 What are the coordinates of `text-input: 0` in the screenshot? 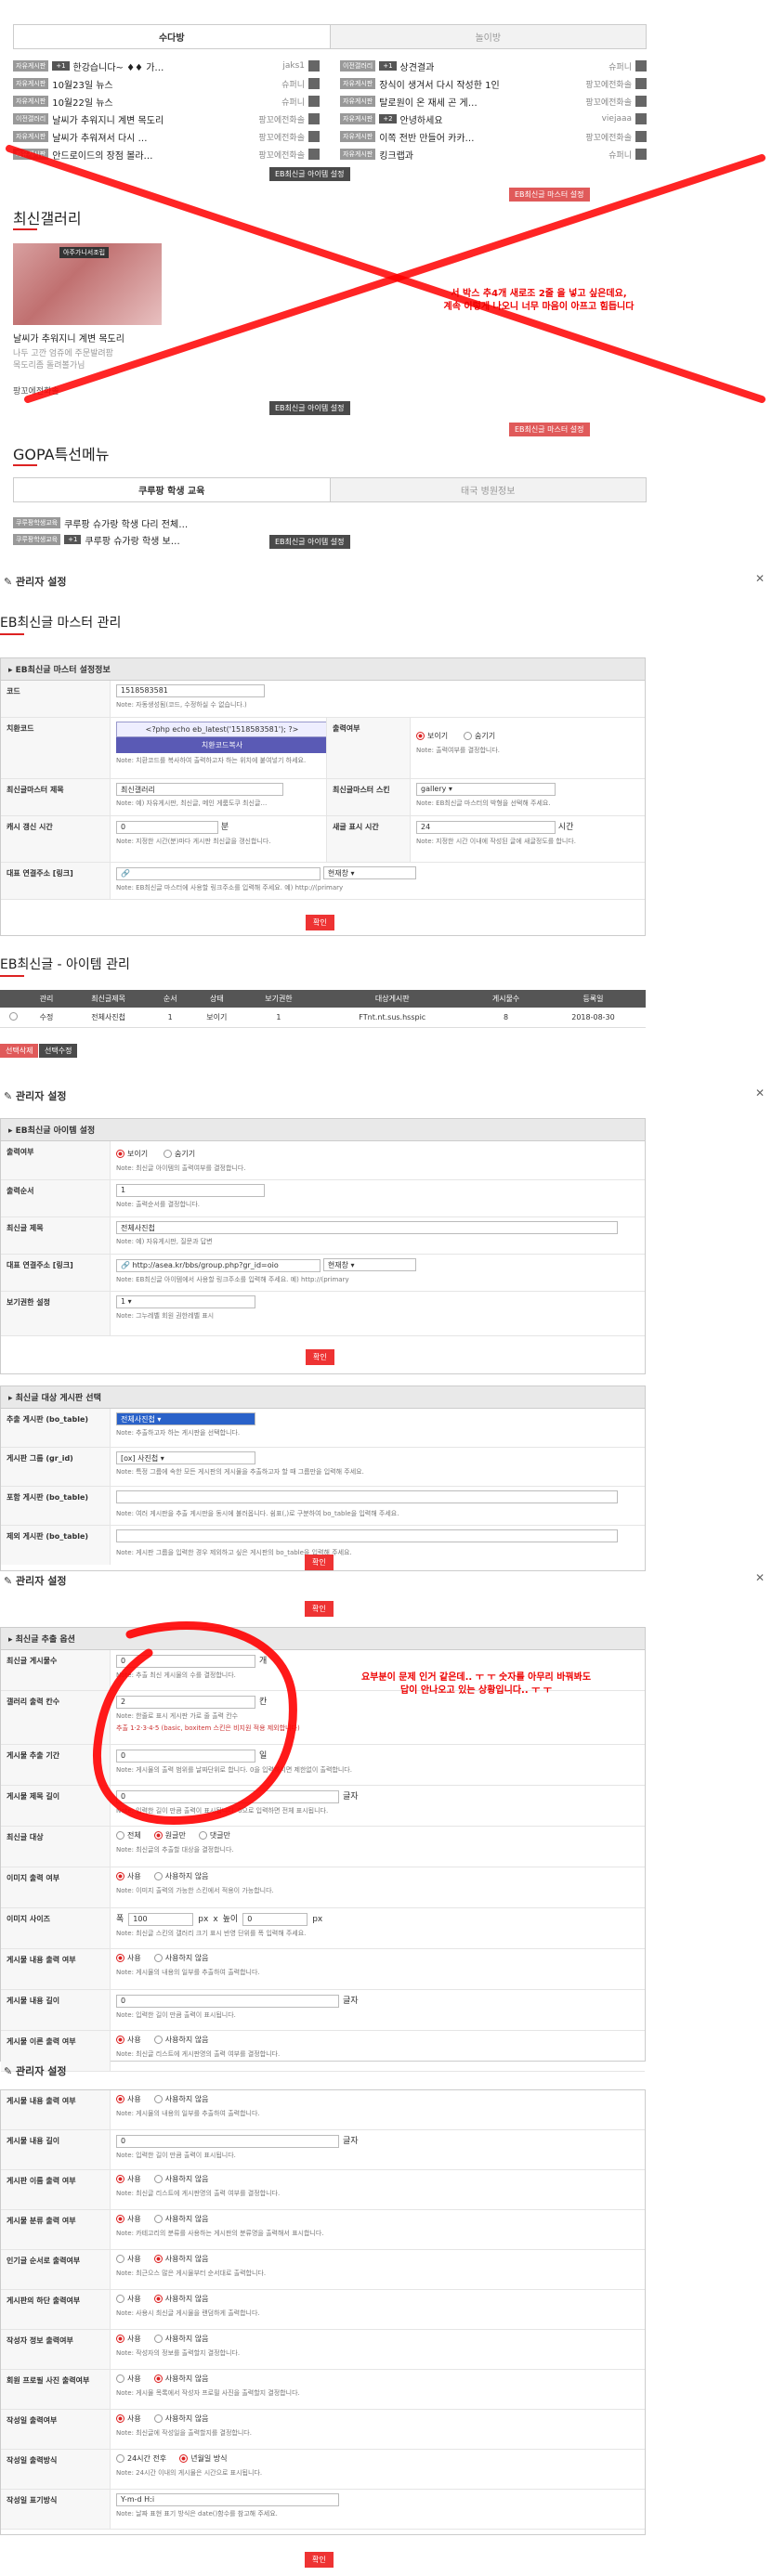 It's located at (227, 2141).